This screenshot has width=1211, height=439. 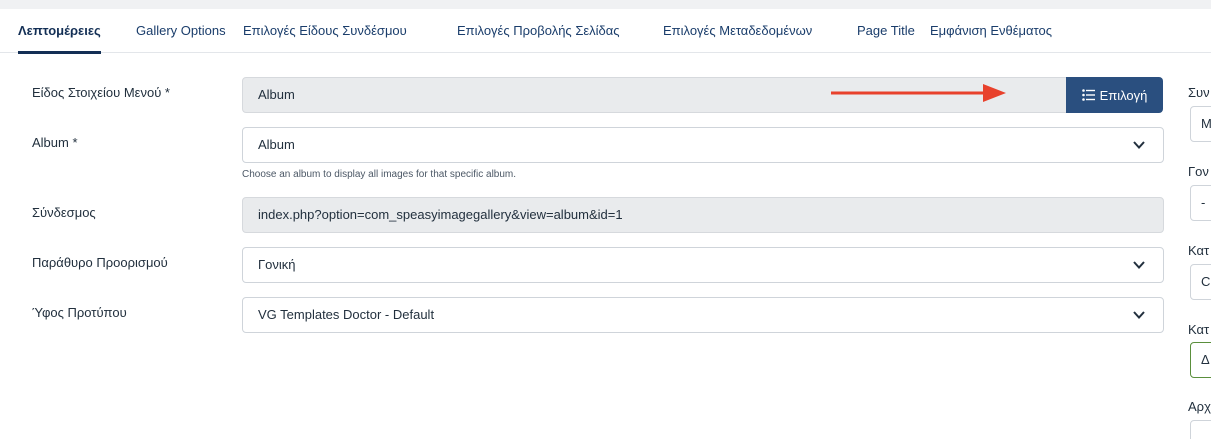 What do you see at coordinates (1200, 360) in the screenshot?
I see `right-panel-field: Δ` at bounding box center [1200, 360].